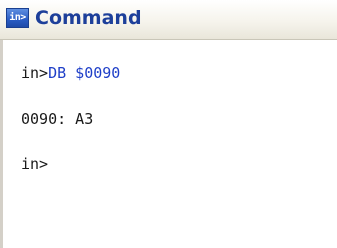 This screenshot has width=337, height=248. Describe the element at coordinates (88, 18) in the screenshot. I see `window-title: Command` at that location.